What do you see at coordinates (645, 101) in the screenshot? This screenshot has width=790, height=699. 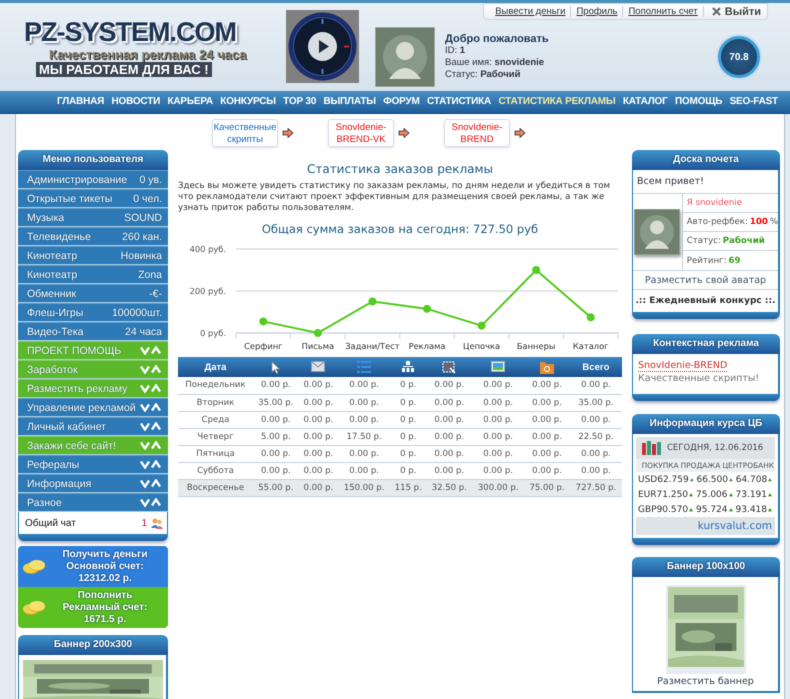 I see `nav-link: КАТАЛОГ` at bounding box center [645, 101].